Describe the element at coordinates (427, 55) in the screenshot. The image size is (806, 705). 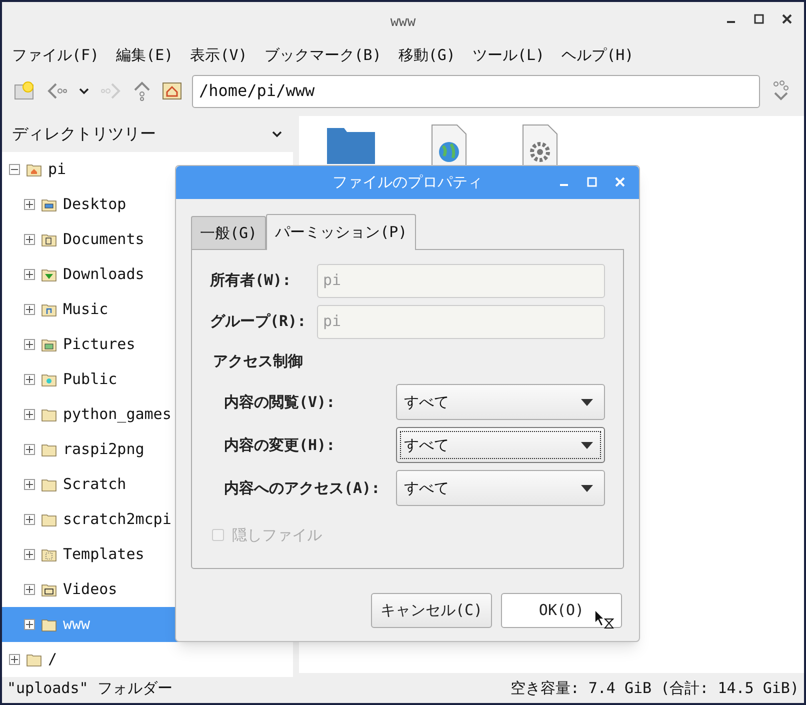
I see `menu-item: 移動(G)` at that location.